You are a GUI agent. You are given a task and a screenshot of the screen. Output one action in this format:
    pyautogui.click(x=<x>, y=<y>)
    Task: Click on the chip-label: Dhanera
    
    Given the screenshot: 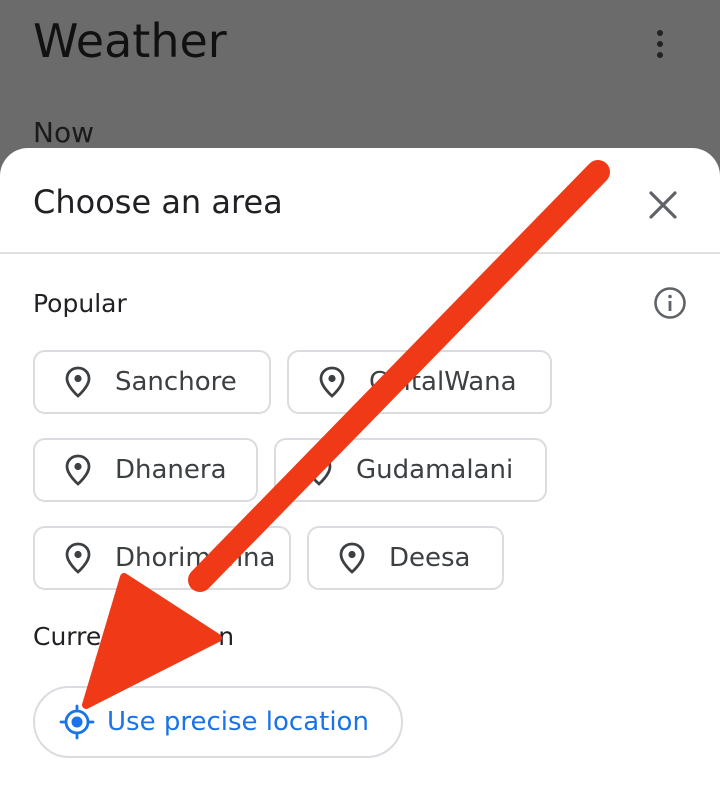 What is the action you would take?
    pyautogui.click(x=171, y=470)
    